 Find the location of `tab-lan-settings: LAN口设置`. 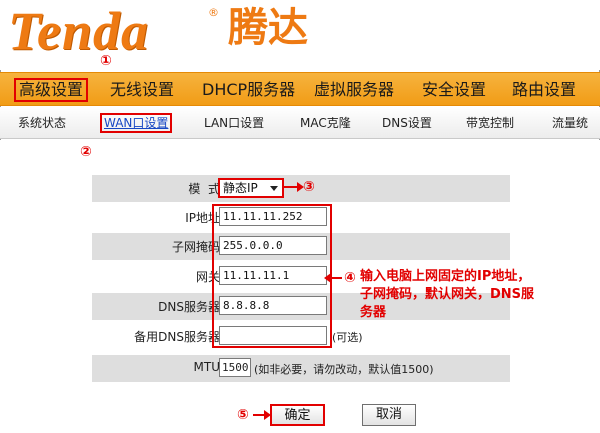

tab-lan-settings: LAN口设置 is located at coordinates (234, 123).